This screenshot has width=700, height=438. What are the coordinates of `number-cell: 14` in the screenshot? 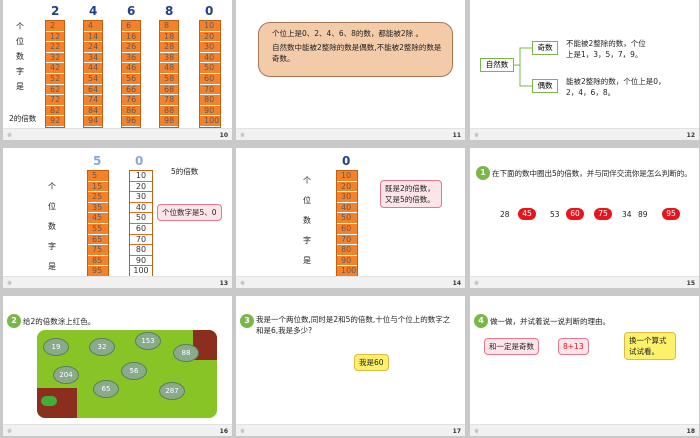 It's located at (93, 37).